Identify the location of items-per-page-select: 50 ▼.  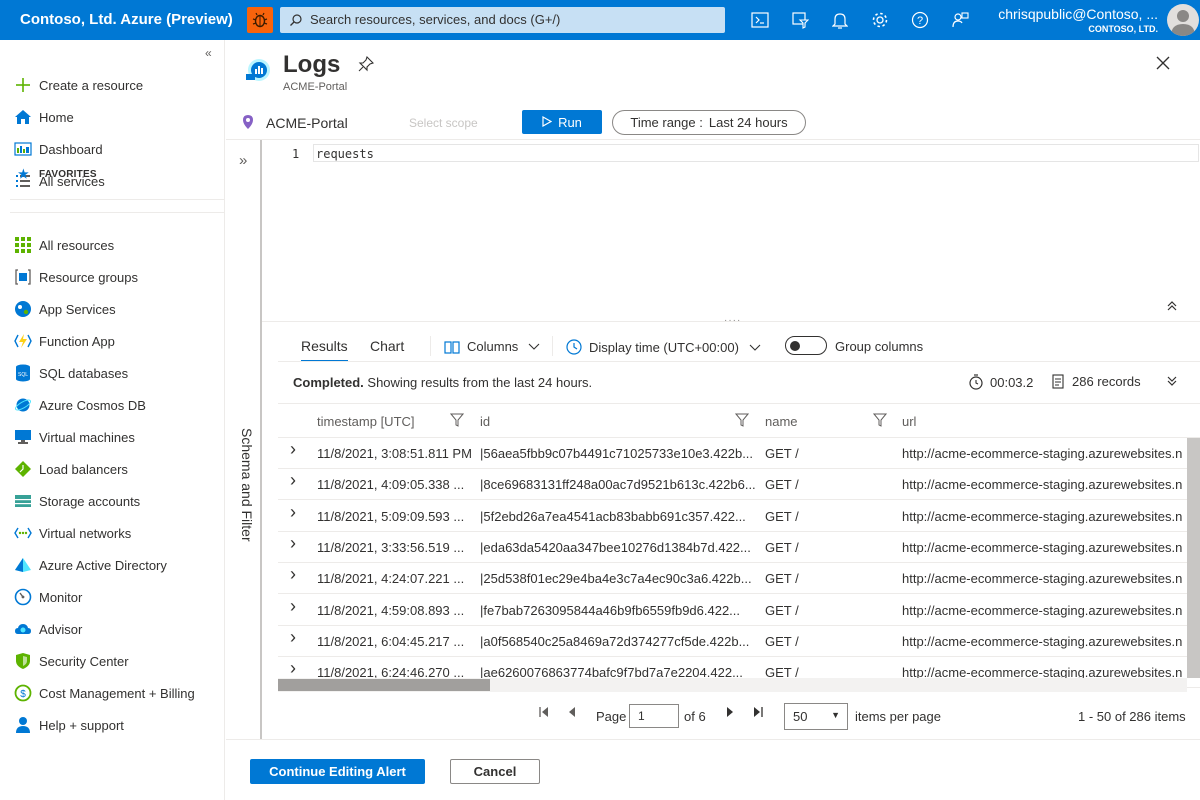
(816, 716).